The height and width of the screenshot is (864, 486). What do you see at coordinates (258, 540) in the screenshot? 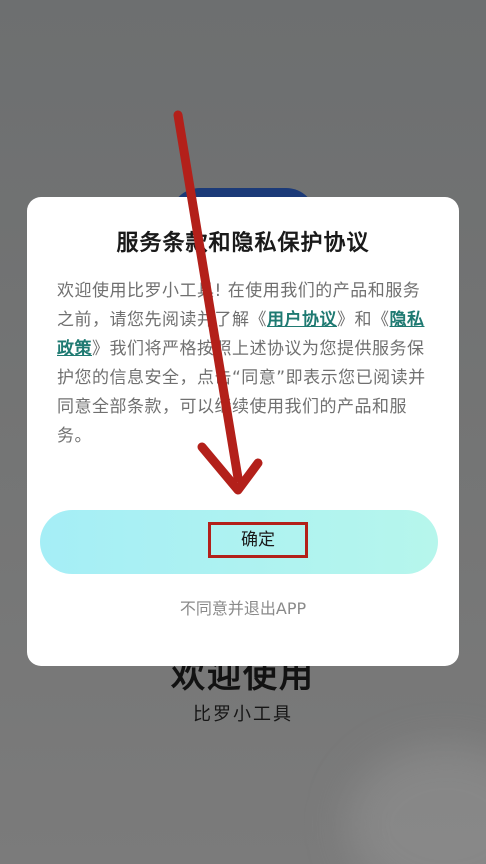
I see `confirm-button-label: 确定` at bounding box center [258, 540].